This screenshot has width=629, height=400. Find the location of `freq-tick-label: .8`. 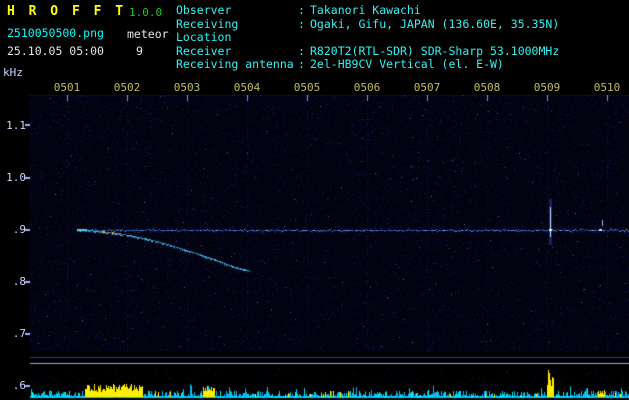

freq-tick-label: .8 is located at coordinates (19, 281).